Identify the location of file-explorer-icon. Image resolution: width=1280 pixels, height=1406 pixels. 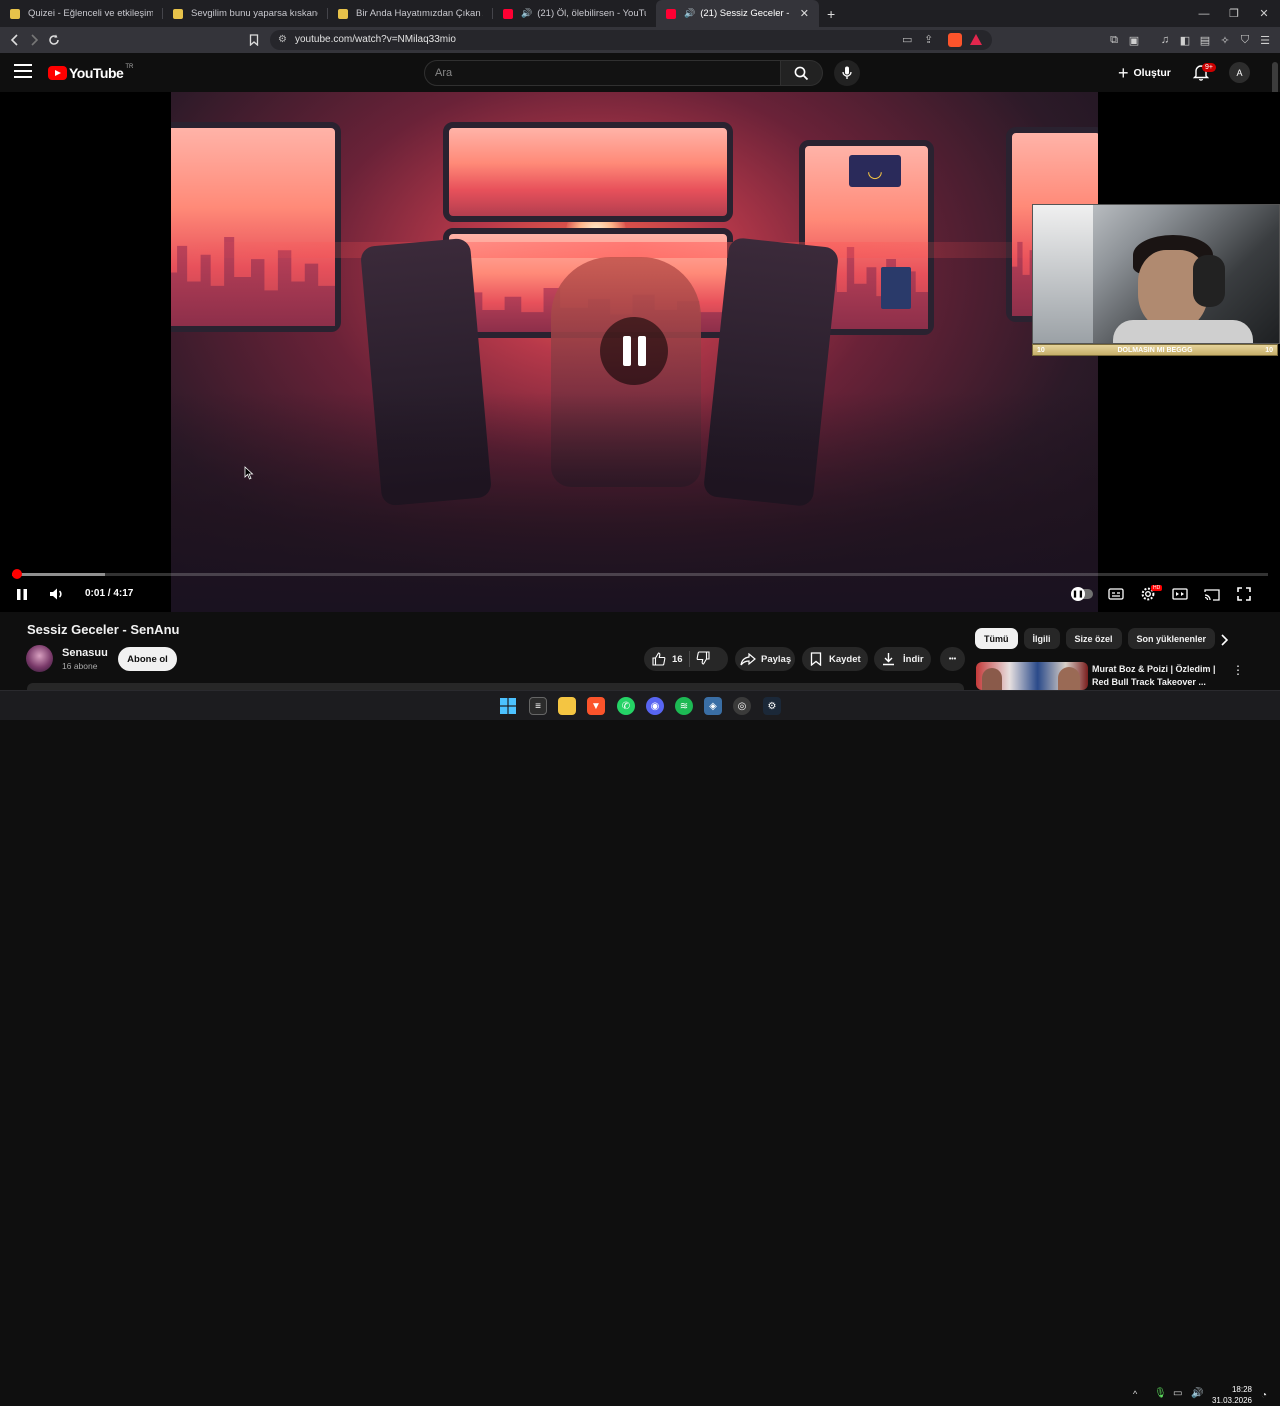
(567, 706).